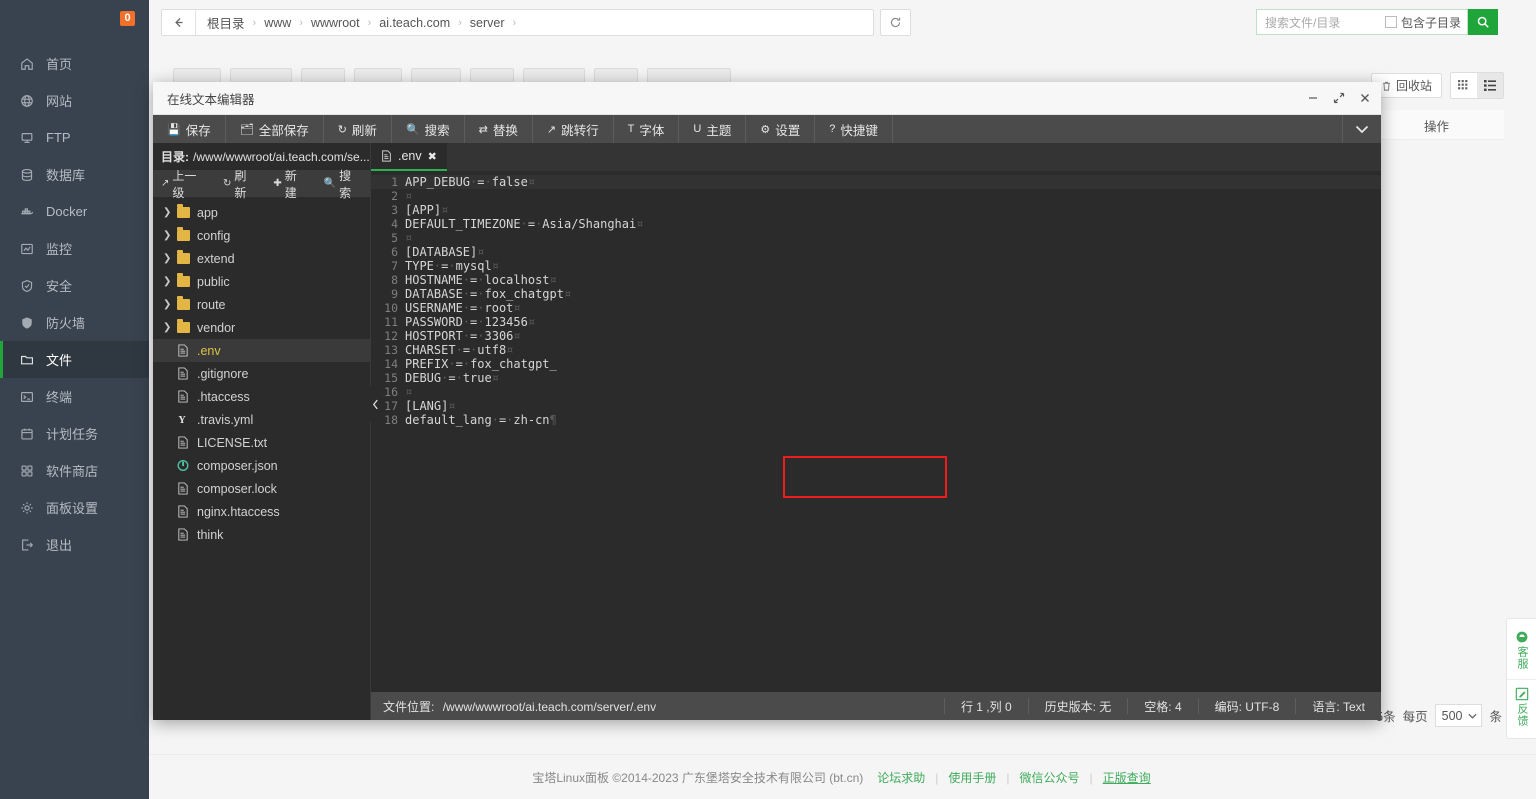  Describe the element at coordinates (261, 465) in the screenshot. I see `tree-file: composer.json` at that location.